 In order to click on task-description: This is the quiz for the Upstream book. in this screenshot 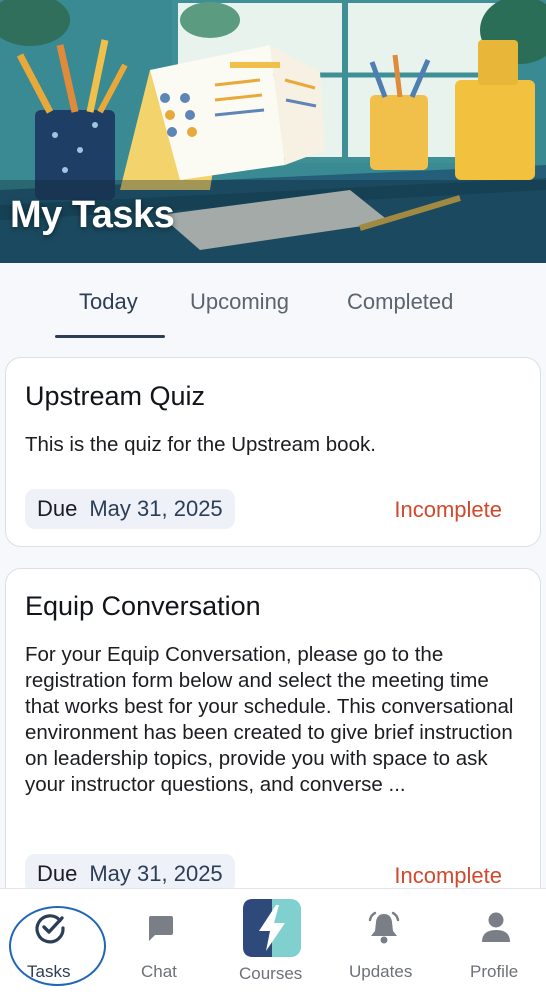, I will do `click(200, 444)`.